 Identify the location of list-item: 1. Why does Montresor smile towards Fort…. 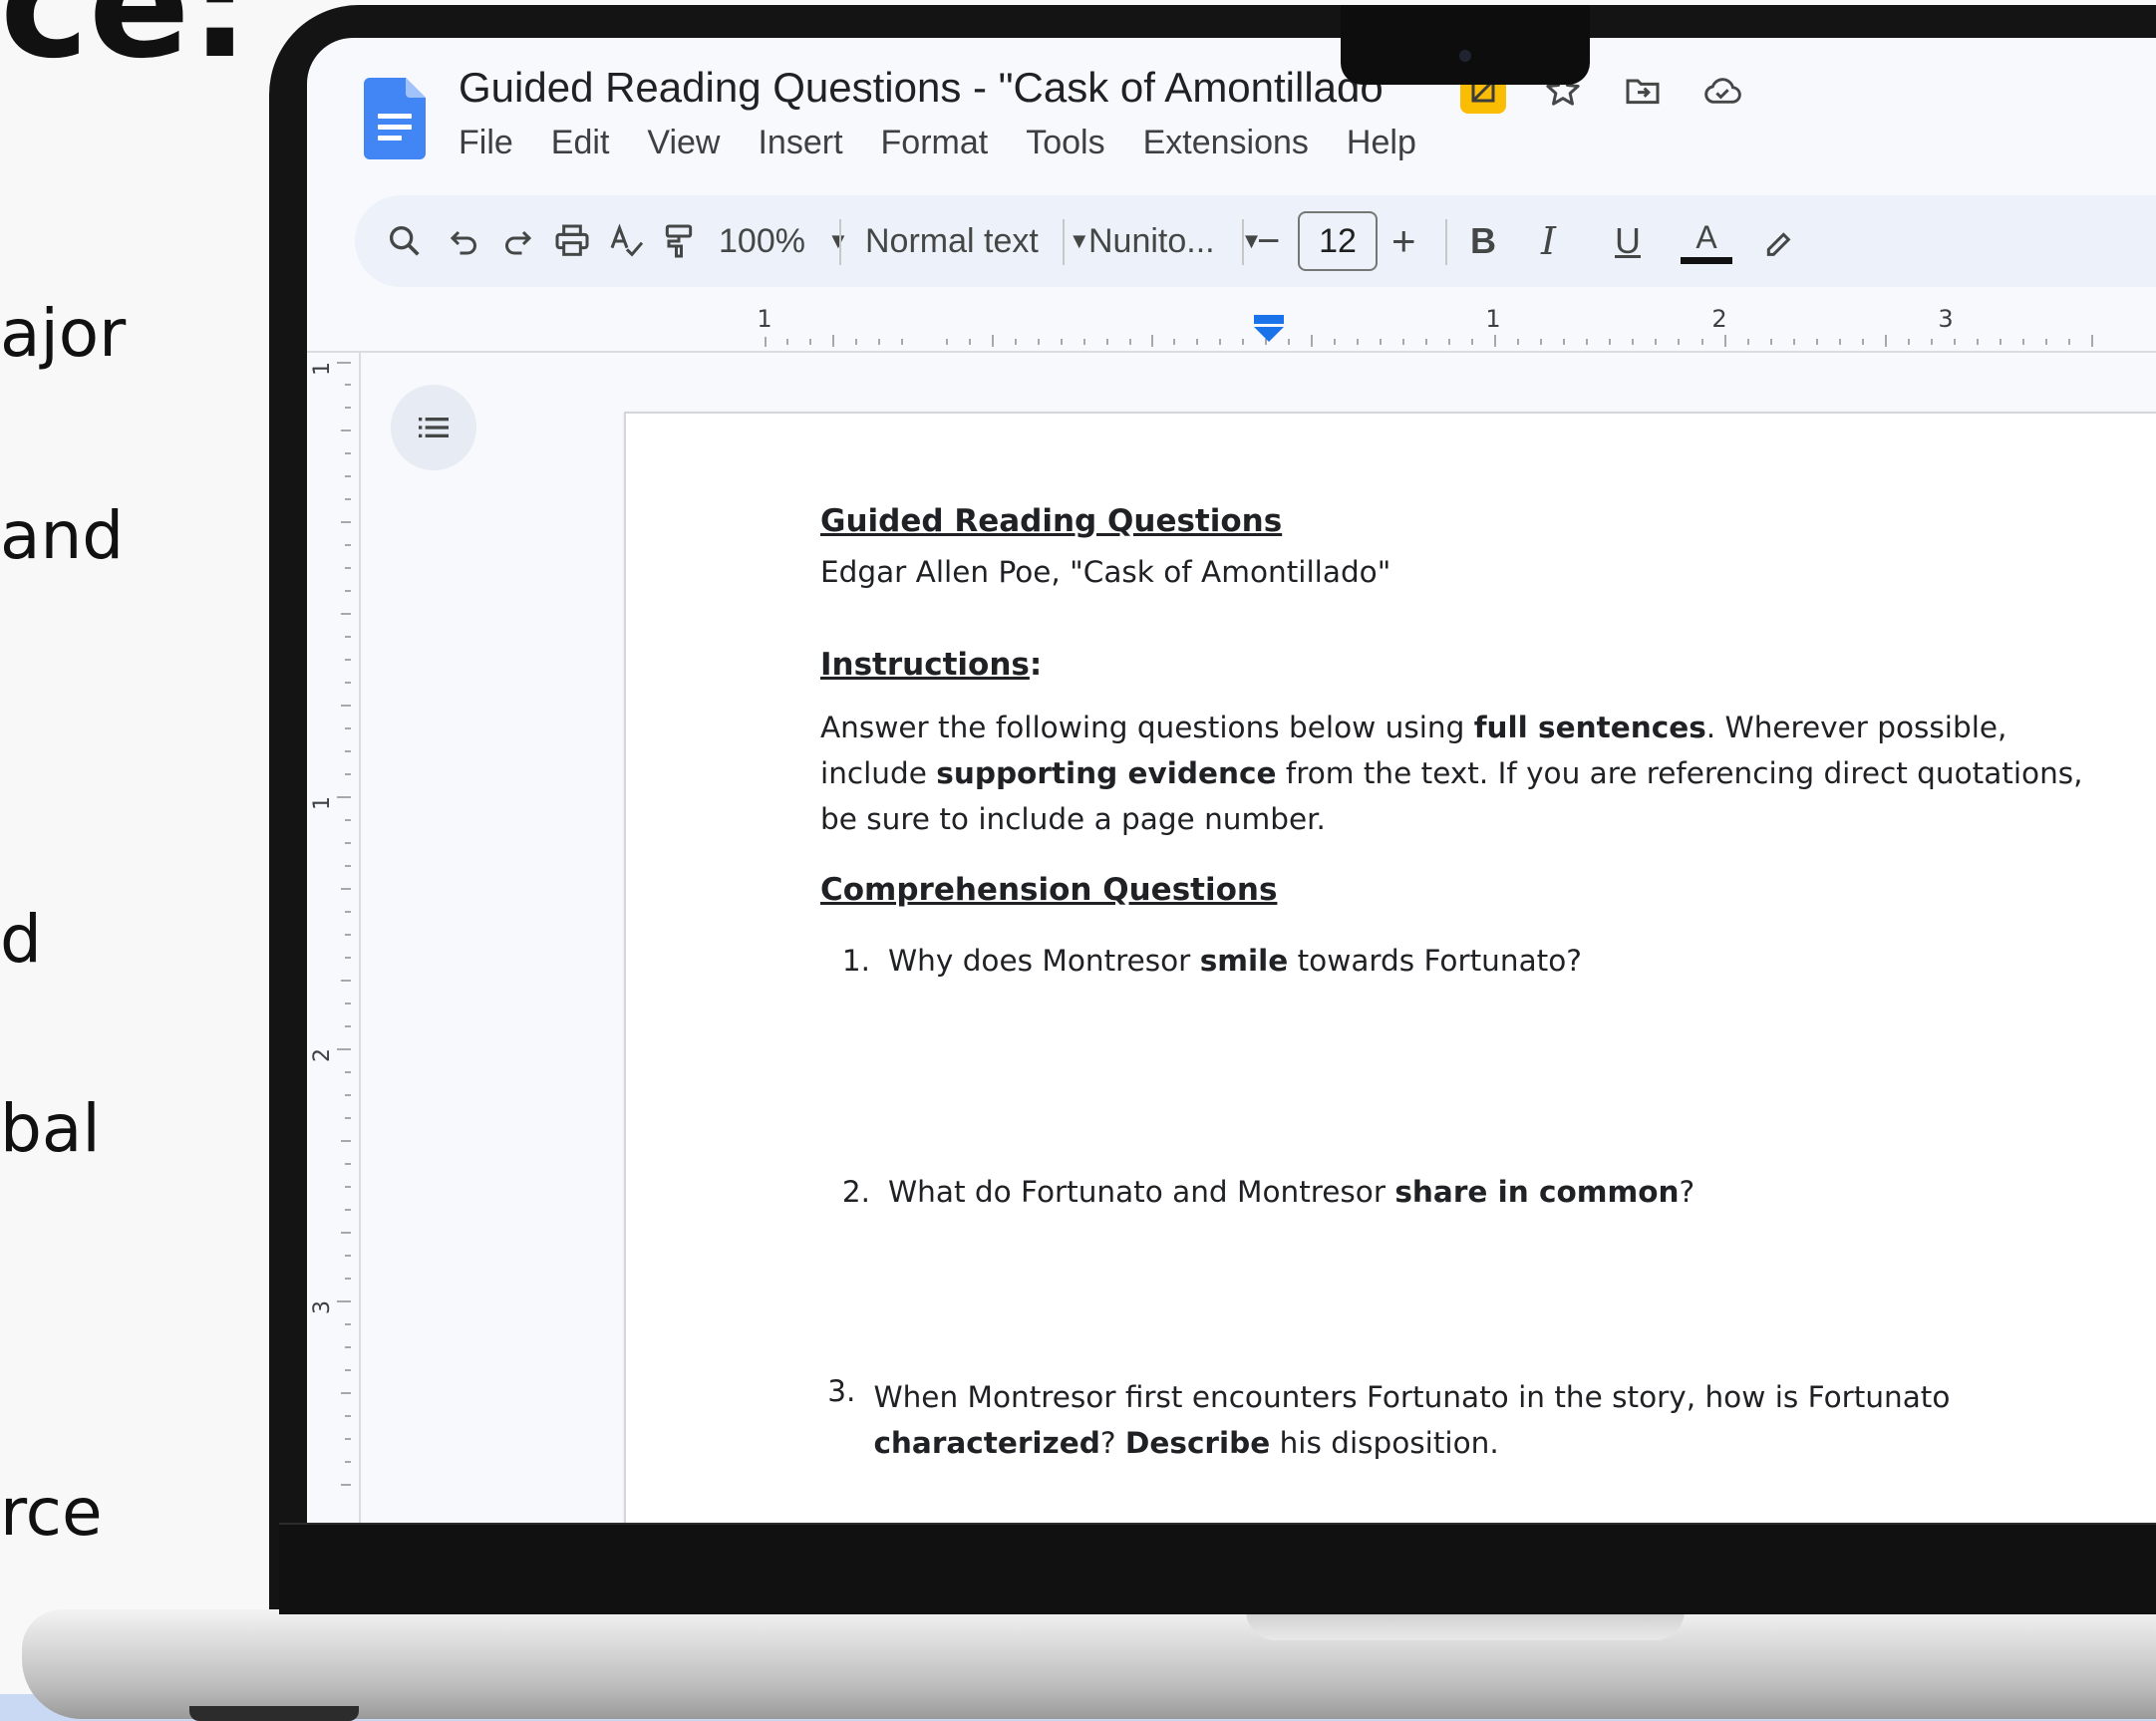
(1453, 961).